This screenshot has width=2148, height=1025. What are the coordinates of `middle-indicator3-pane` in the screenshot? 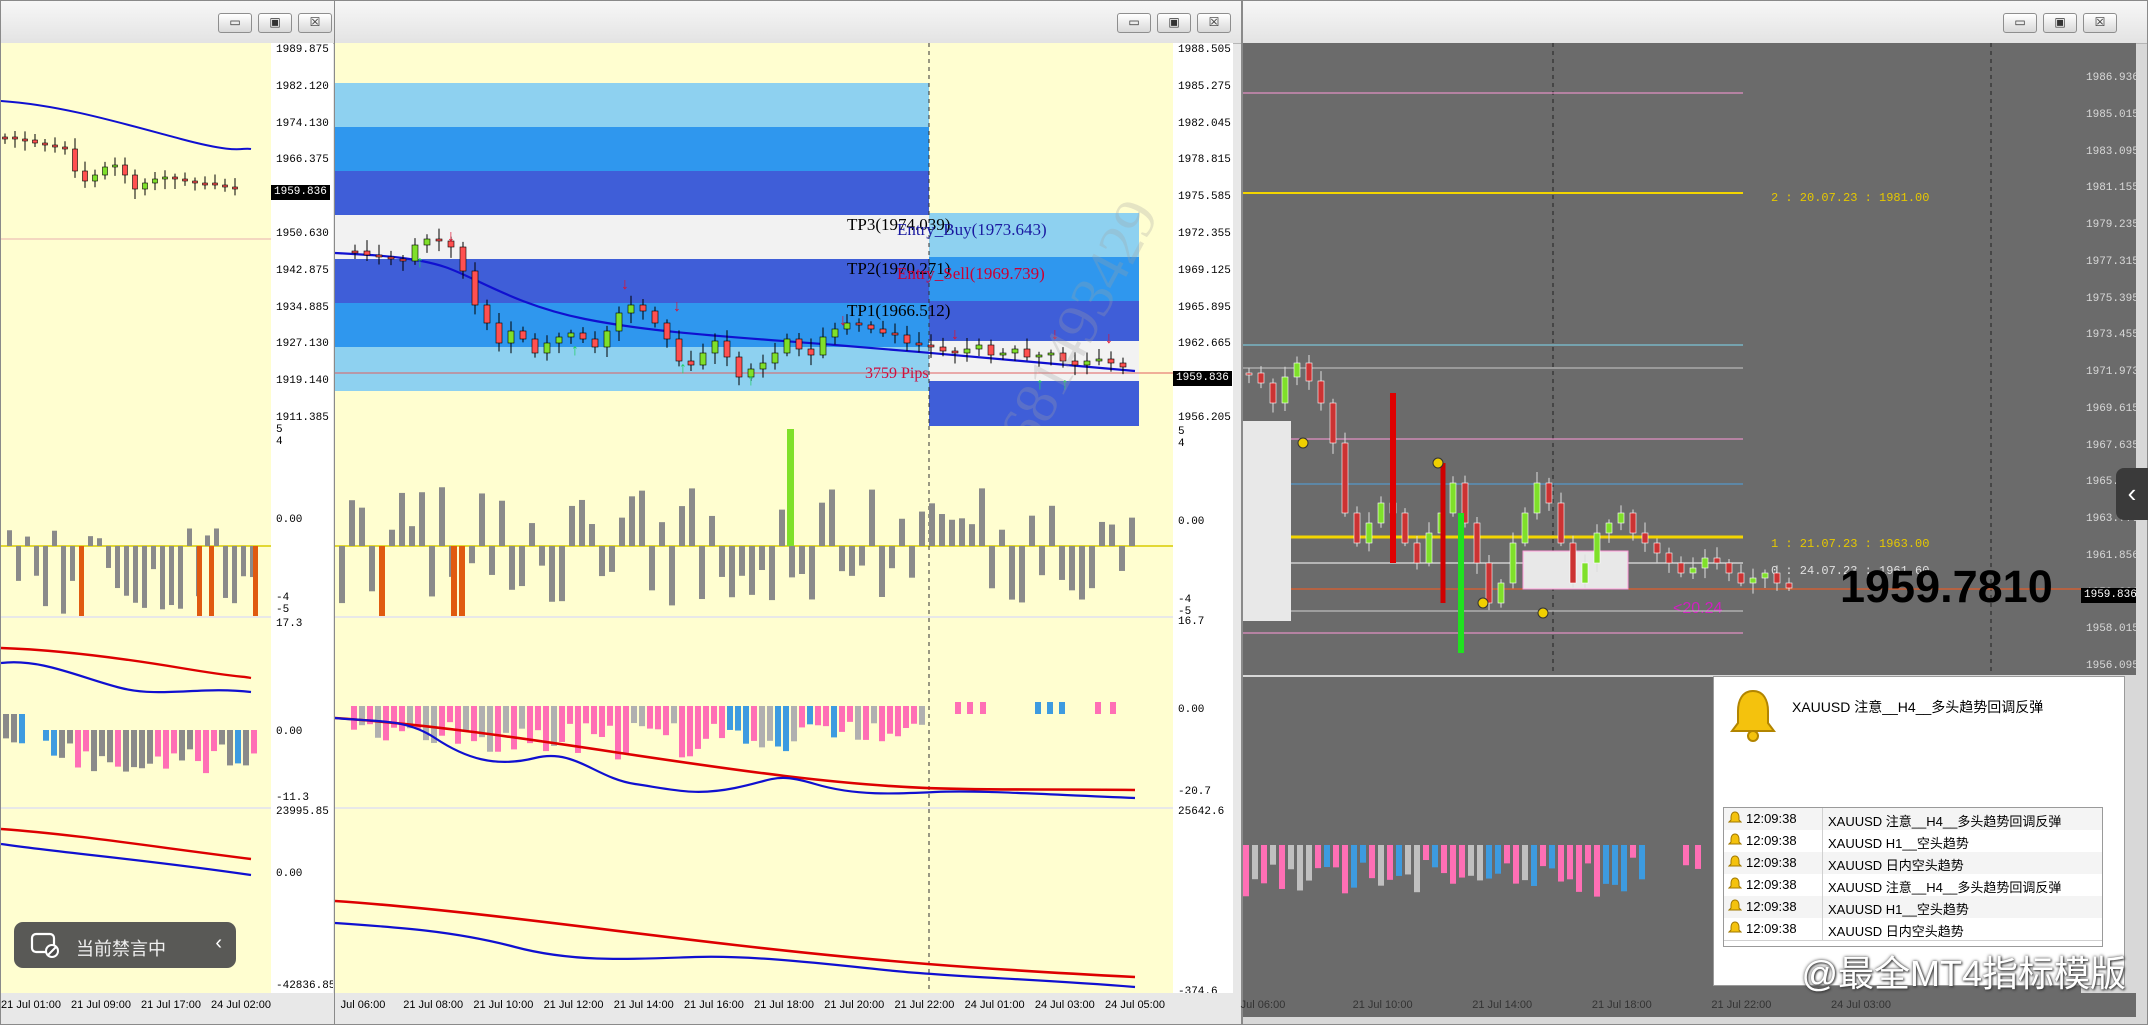 It's located at (754, 901).